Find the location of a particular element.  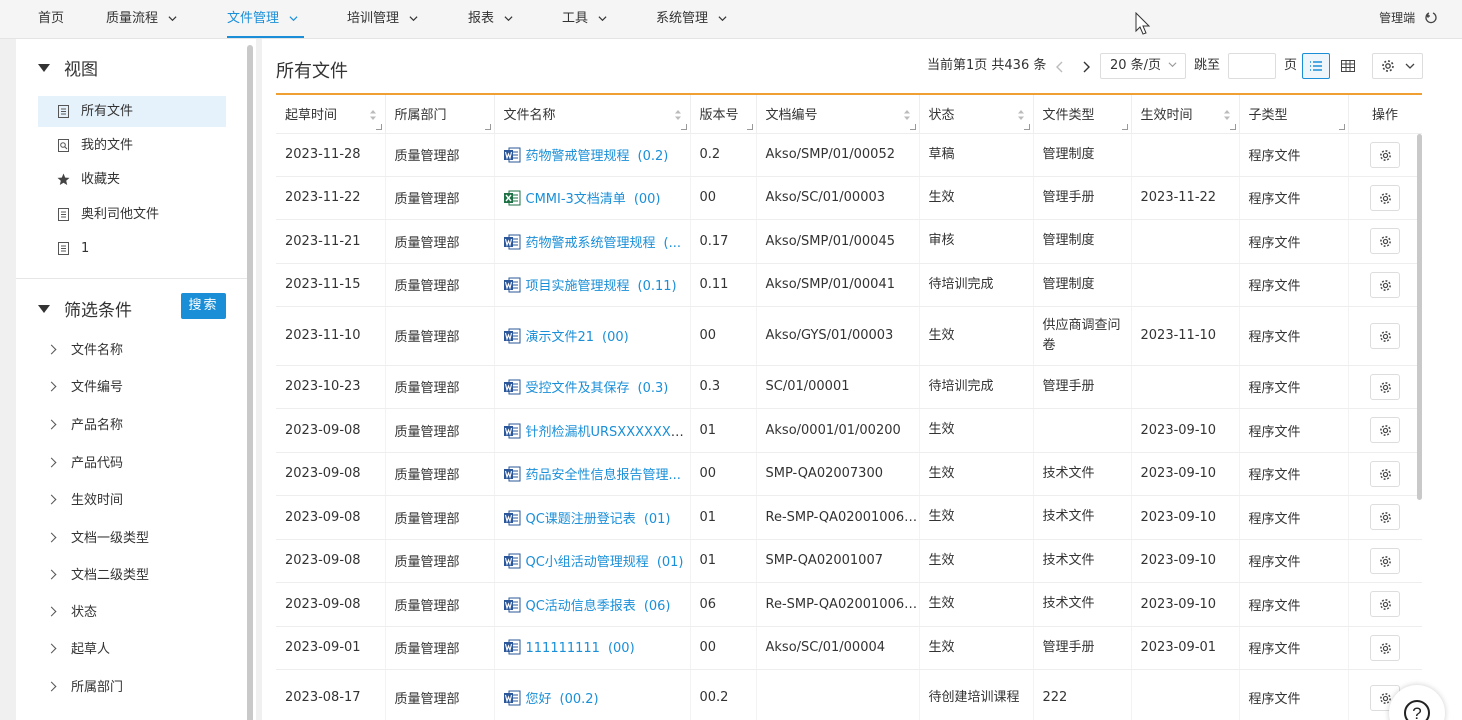

view-section-header: 视图 is located at coordinates (68, 67).